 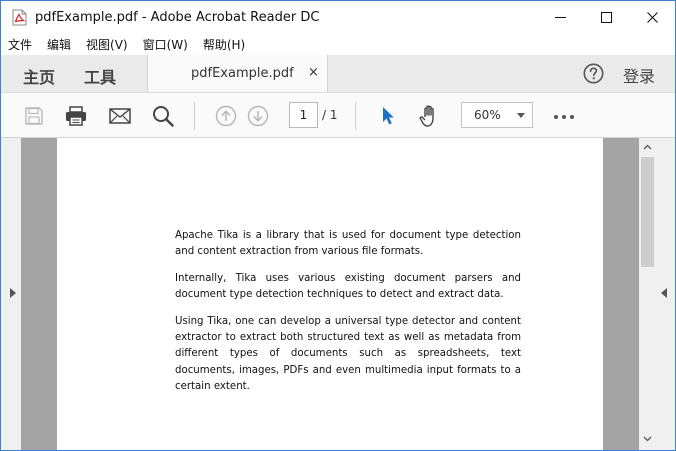 I want to click on hand-tool-button, so click(x=430, y=116).